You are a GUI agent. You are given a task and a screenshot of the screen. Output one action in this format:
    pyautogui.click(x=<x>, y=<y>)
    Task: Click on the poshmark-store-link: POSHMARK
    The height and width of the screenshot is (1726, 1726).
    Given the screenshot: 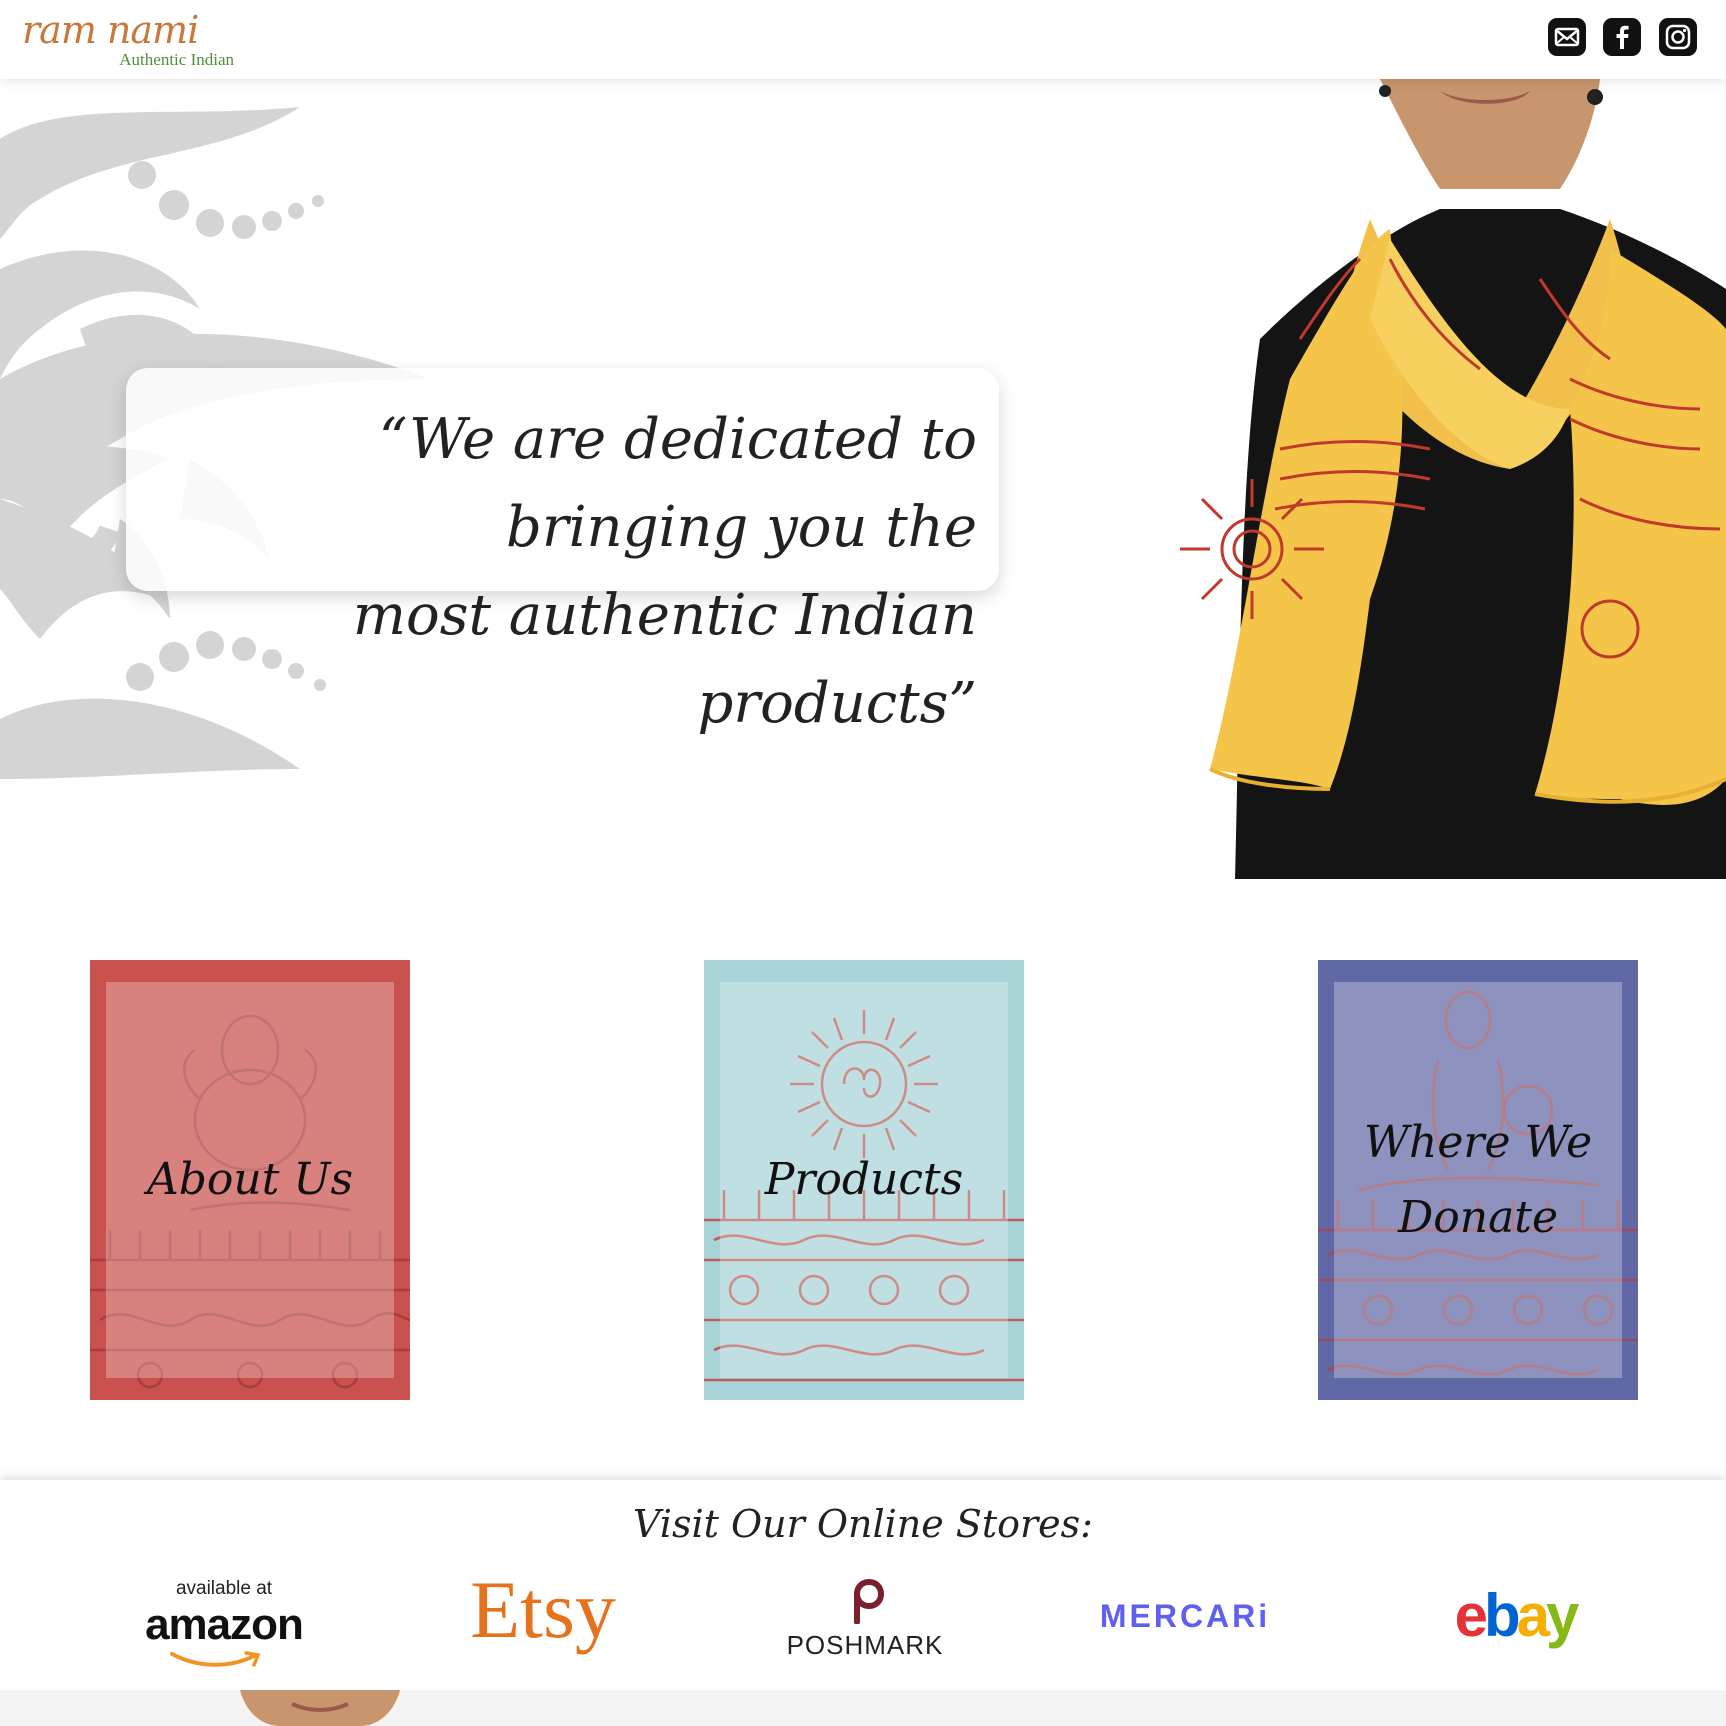 What is the action you would take?
    pyautogui.click(x=865, y=1623)
    